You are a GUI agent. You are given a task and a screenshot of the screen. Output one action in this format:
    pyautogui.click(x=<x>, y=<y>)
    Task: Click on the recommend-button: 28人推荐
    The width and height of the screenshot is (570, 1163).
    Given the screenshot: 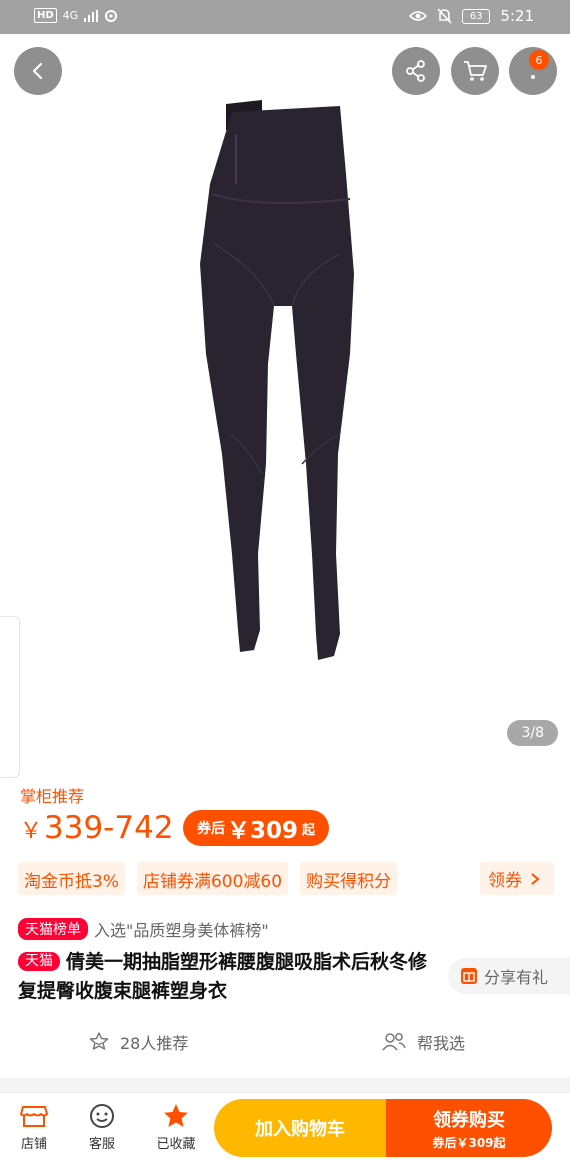 What is the action you would take?
    pyautogui.click(x=138, y=1042)
    